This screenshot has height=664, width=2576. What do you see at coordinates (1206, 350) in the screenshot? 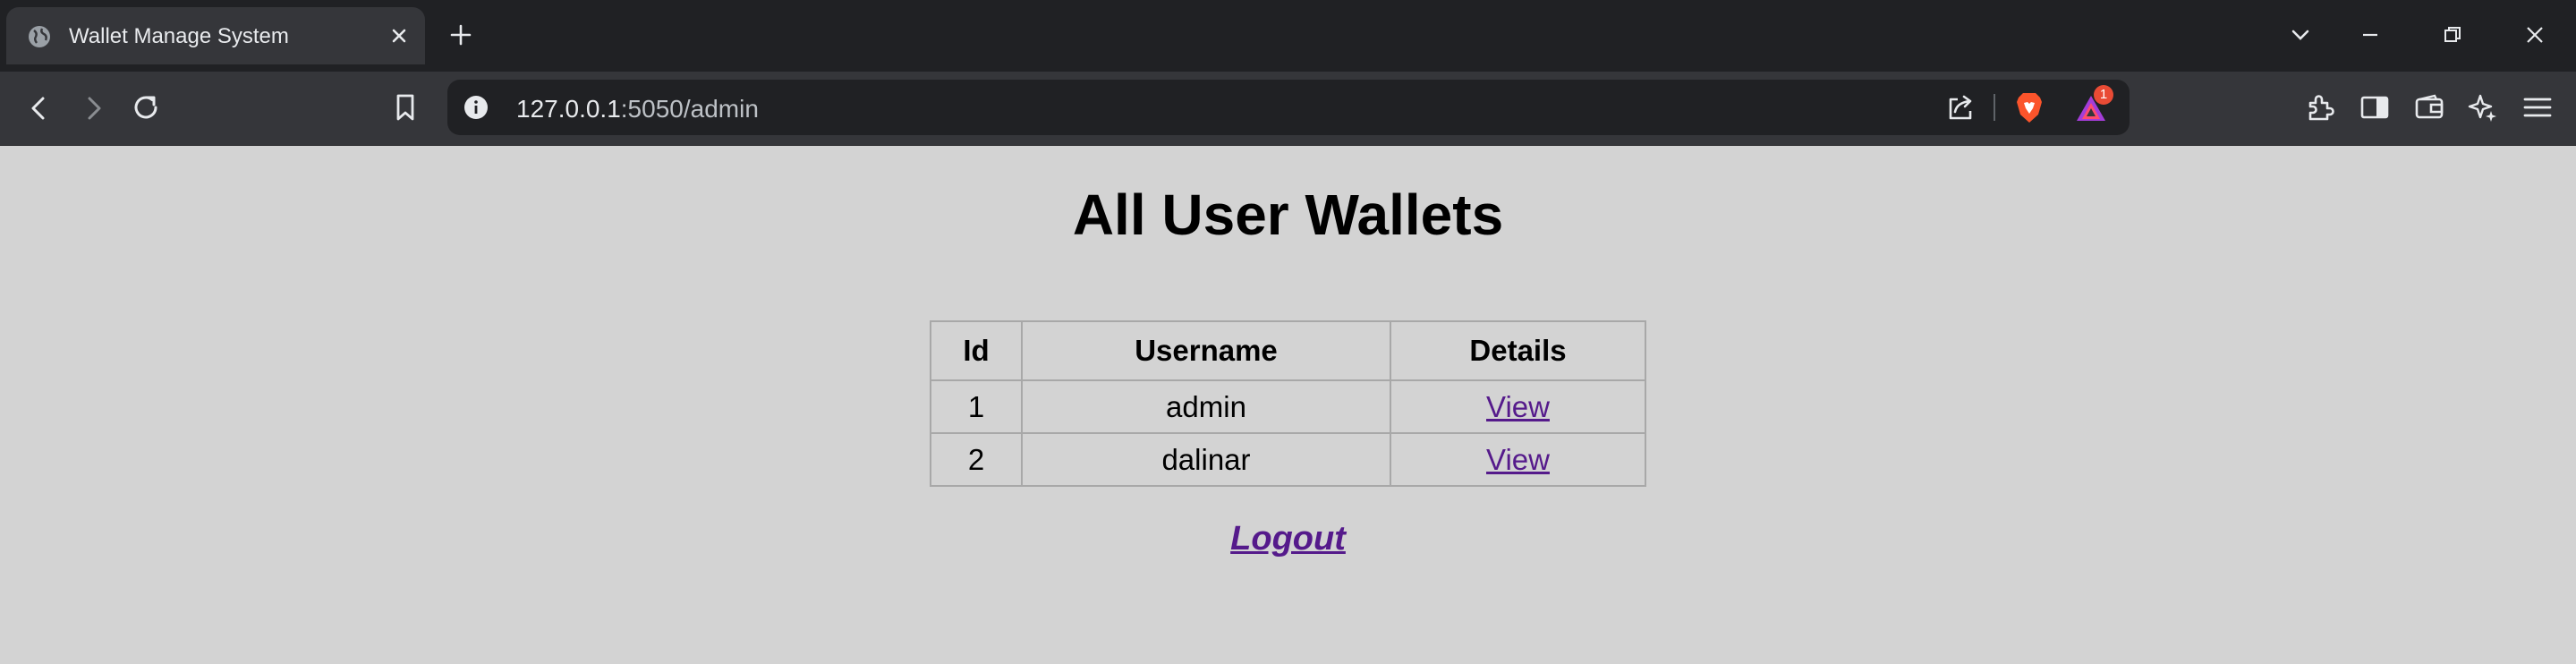
I see `header-username: Username` at bounding box center [1206, 350].